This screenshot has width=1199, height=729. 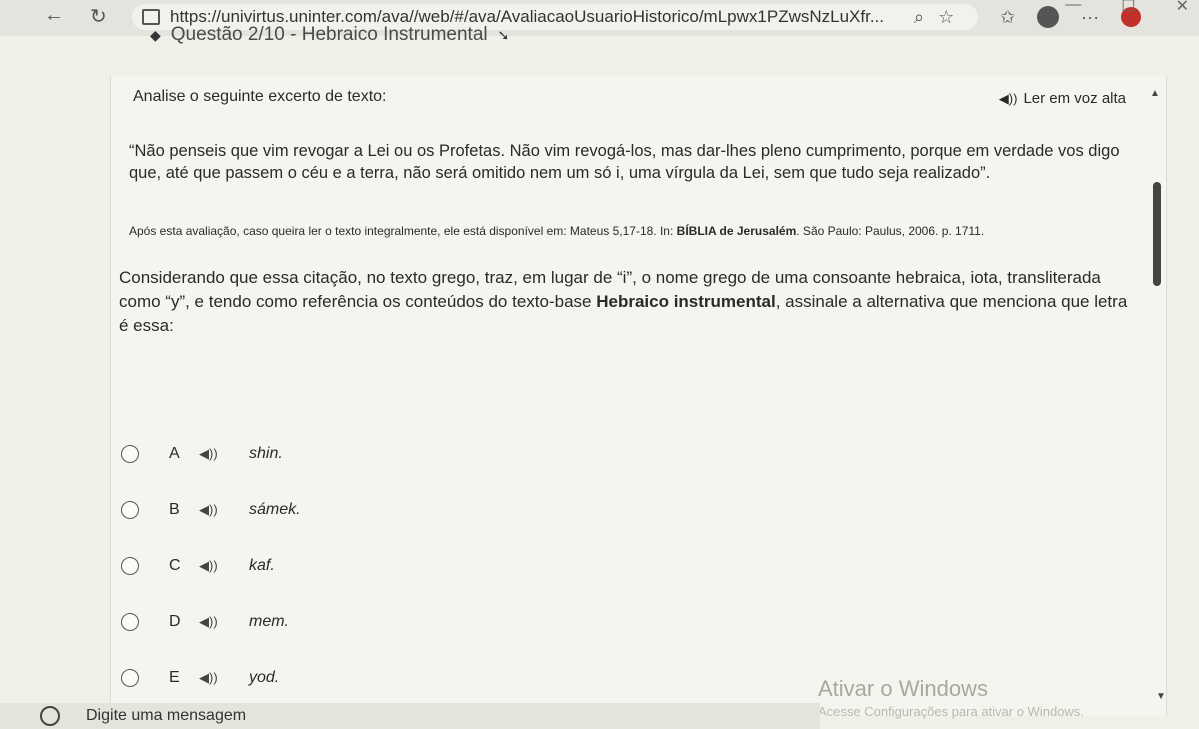 What do you see at coordinates (686, 301) in the screenshot?
I see `question-bold: Hebraico instrumental` at bounding box center [686, 301].